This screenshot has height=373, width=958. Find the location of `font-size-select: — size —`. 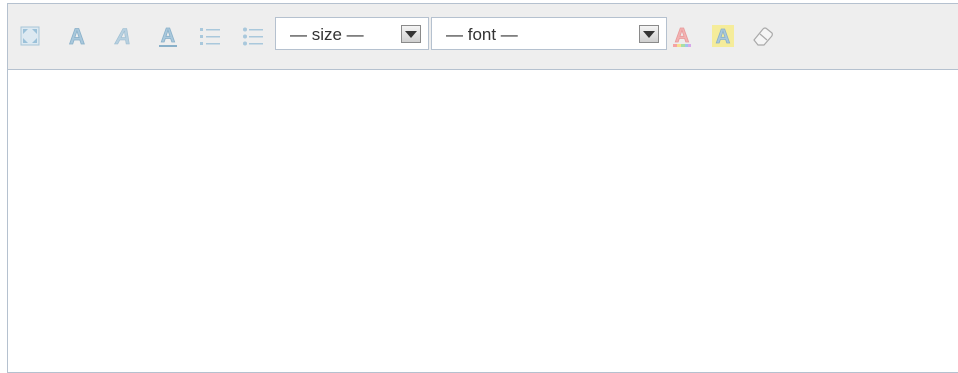

font-size-select: — size — is located at coordinates (352, 33).